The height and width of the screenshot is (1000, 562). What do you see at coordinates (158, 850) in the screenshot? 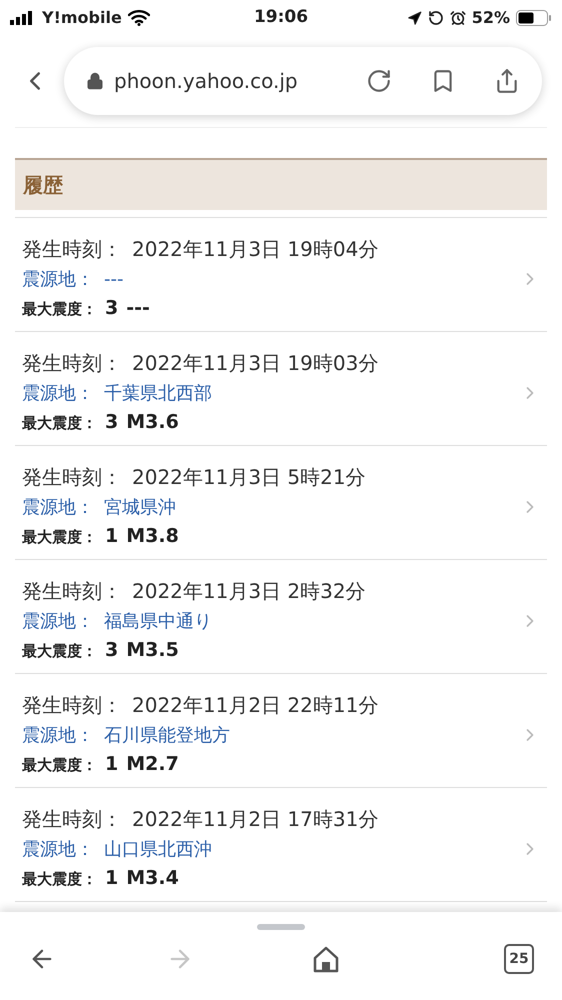
I see `epicenter-value: 山口県北西沖` at bounding box center [158, 850].